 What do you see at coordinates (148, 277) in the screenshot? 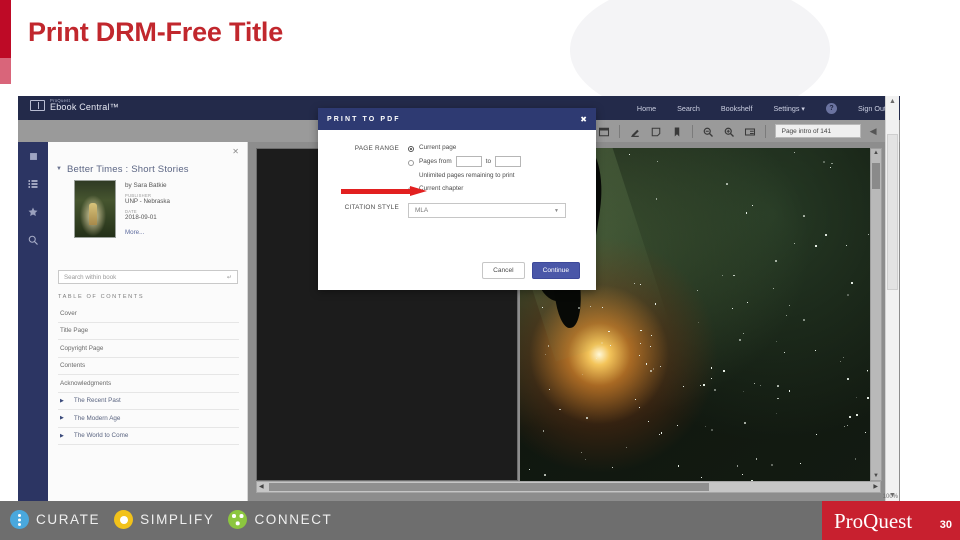
I see `search-within-book-input: Search within book ↵` at bounding box center [148, 277].